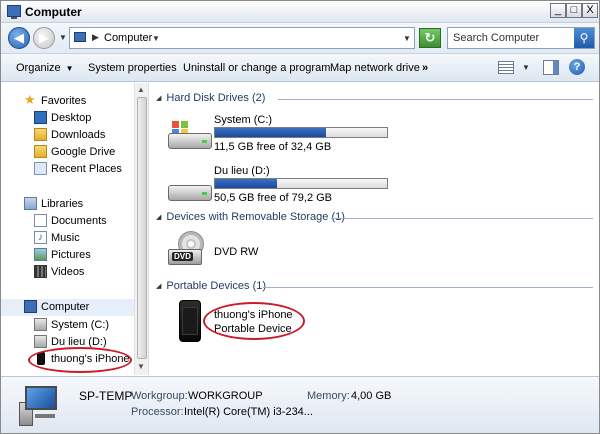  What do you see at coordinates (242, 38) in the screenshot?
I see `address-field: ▶ Computer ▼ ▼` at bounding box center [242, 38].